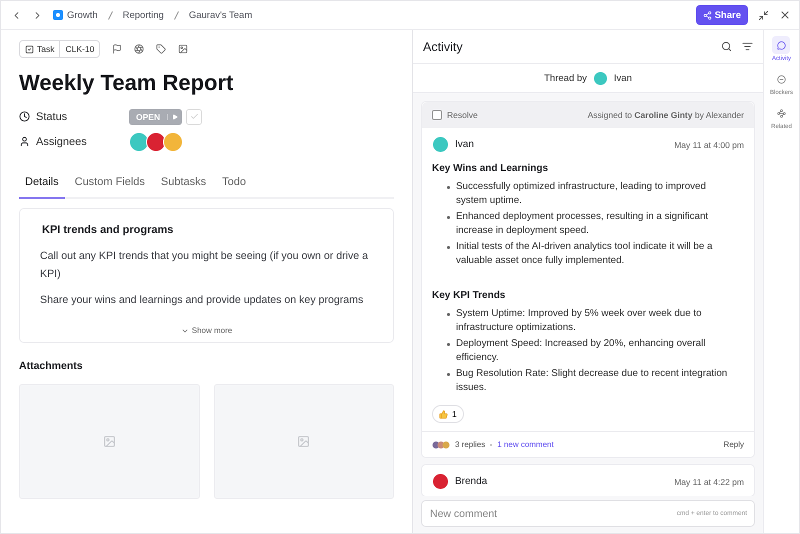 This screenshot has height=534, width=800. What do you see at coordinates (583, 223) in the screenshot?
I see `bullet-text: Enhanced deployment processes, resulting in a significant increase in deployment speed.` at bounding box center [583, 223].